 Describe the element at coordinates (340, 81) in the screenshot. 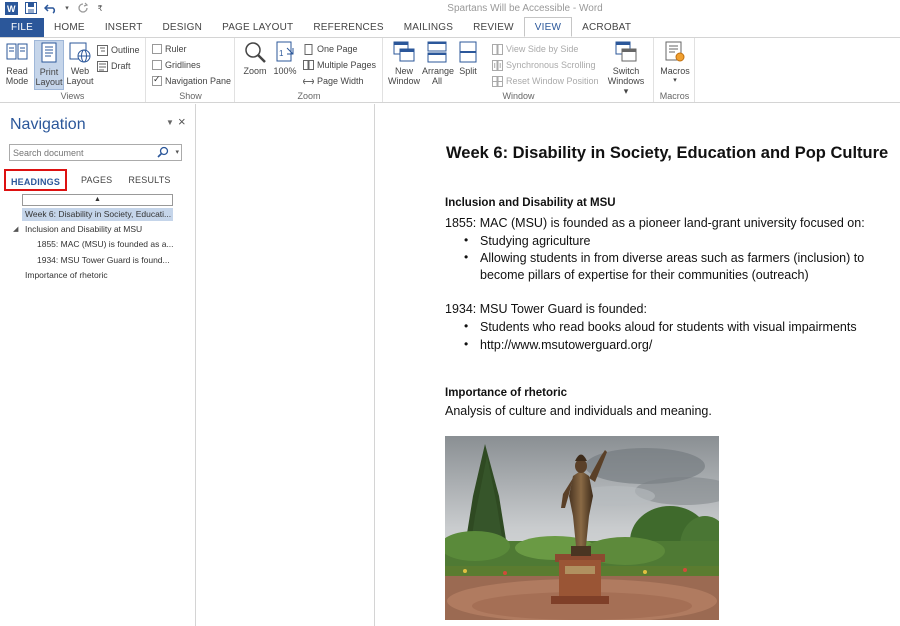

I see `page-width-label: Page Width` at that location.